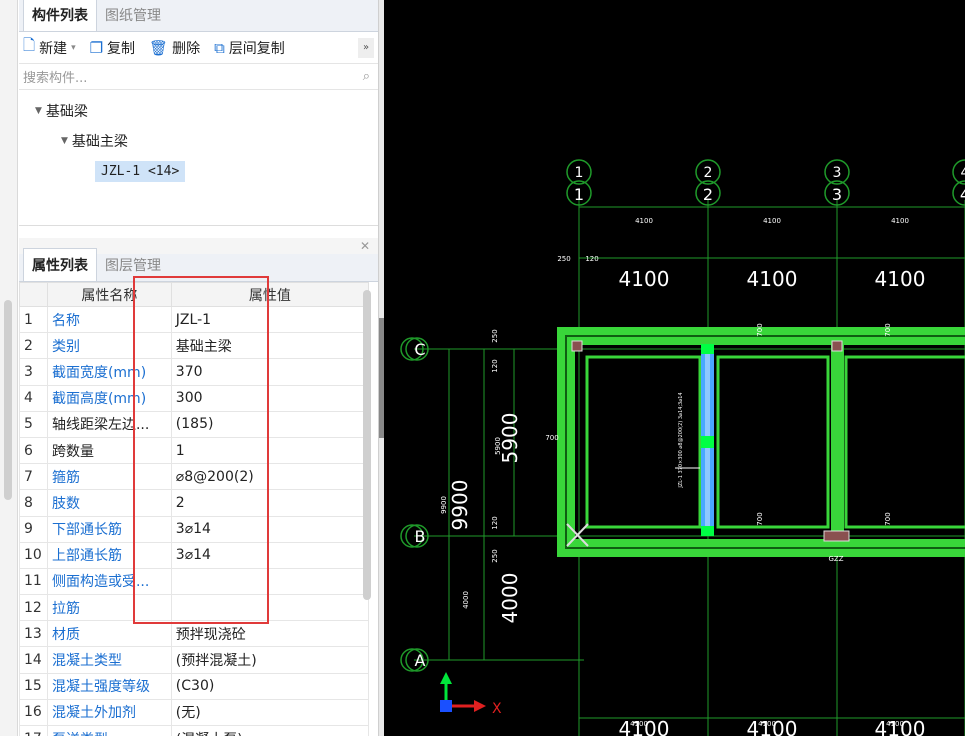  I want to click on property-index: 4, so click(33, 398).